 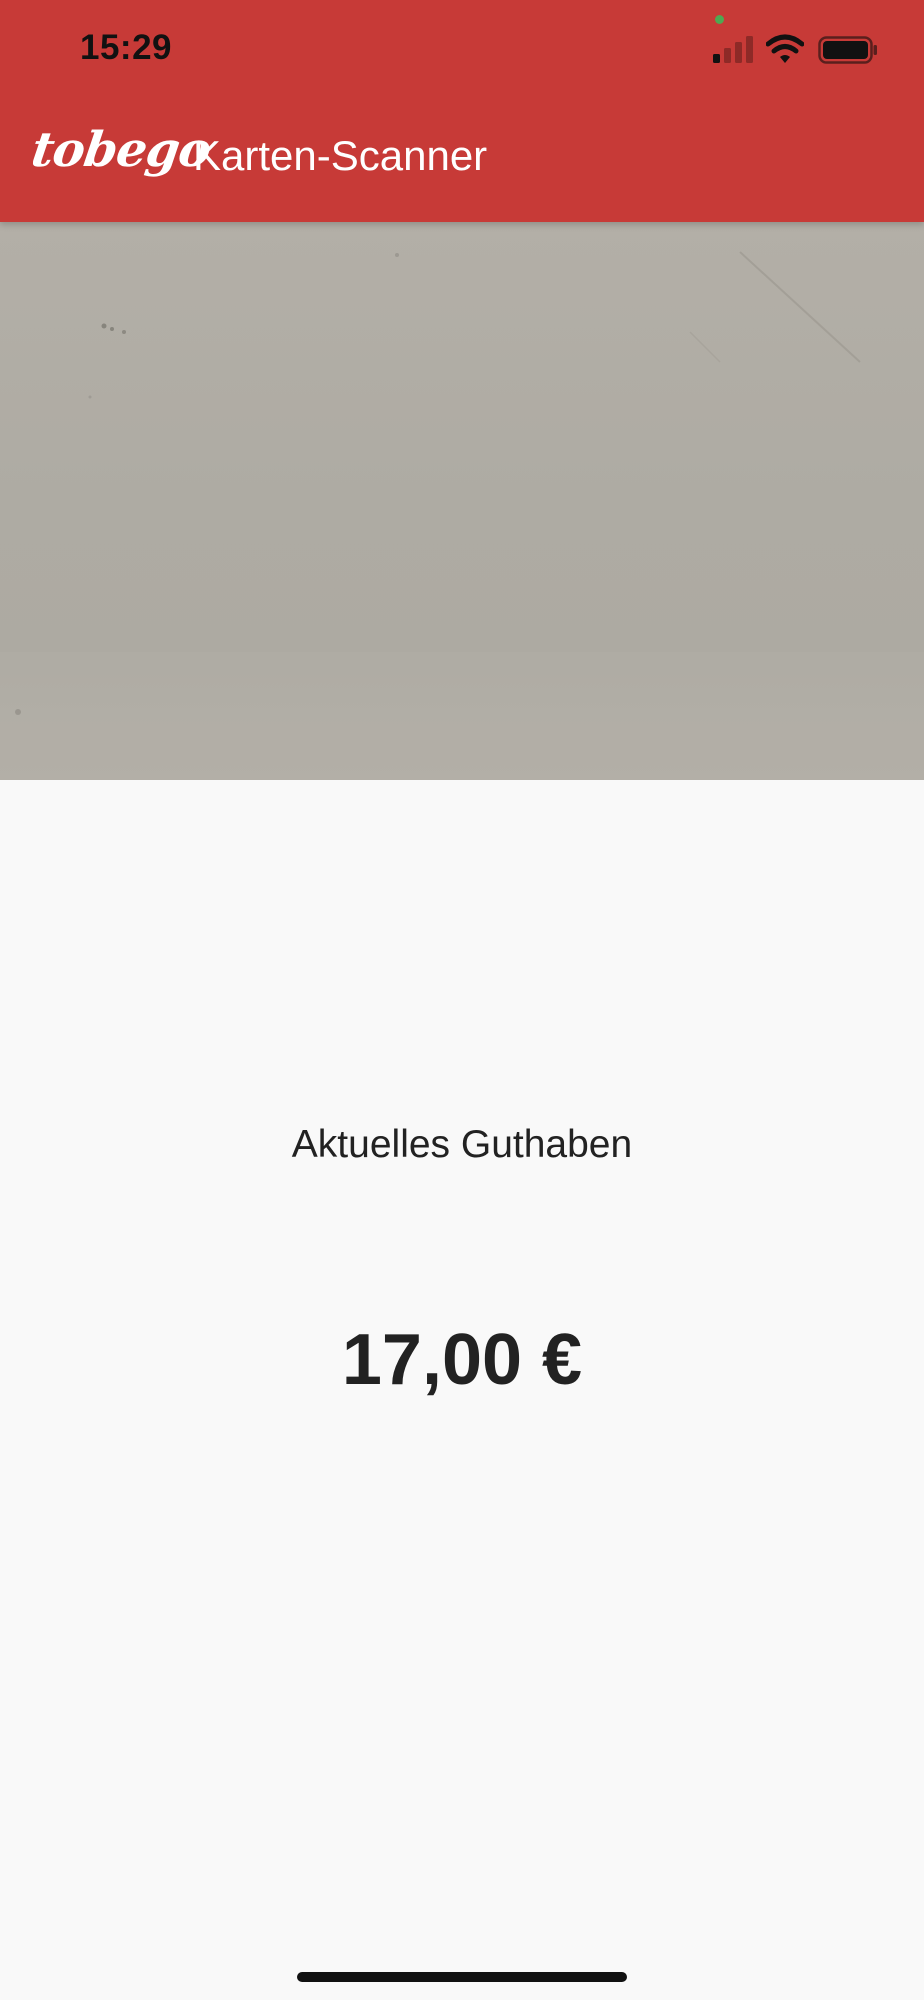 What do you see at coordinates (462, 1977) in the screenshot?
I see `home-indicator` at bounding box center [462, 1977].